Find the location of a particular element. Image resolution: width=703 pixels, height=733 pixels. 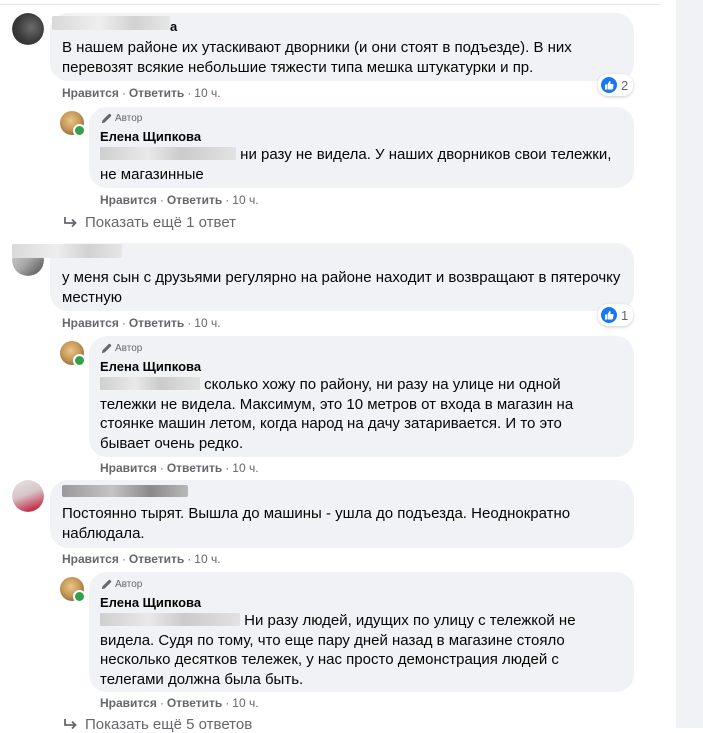

reaction-number: 2 is located at coordinates (625, 85).